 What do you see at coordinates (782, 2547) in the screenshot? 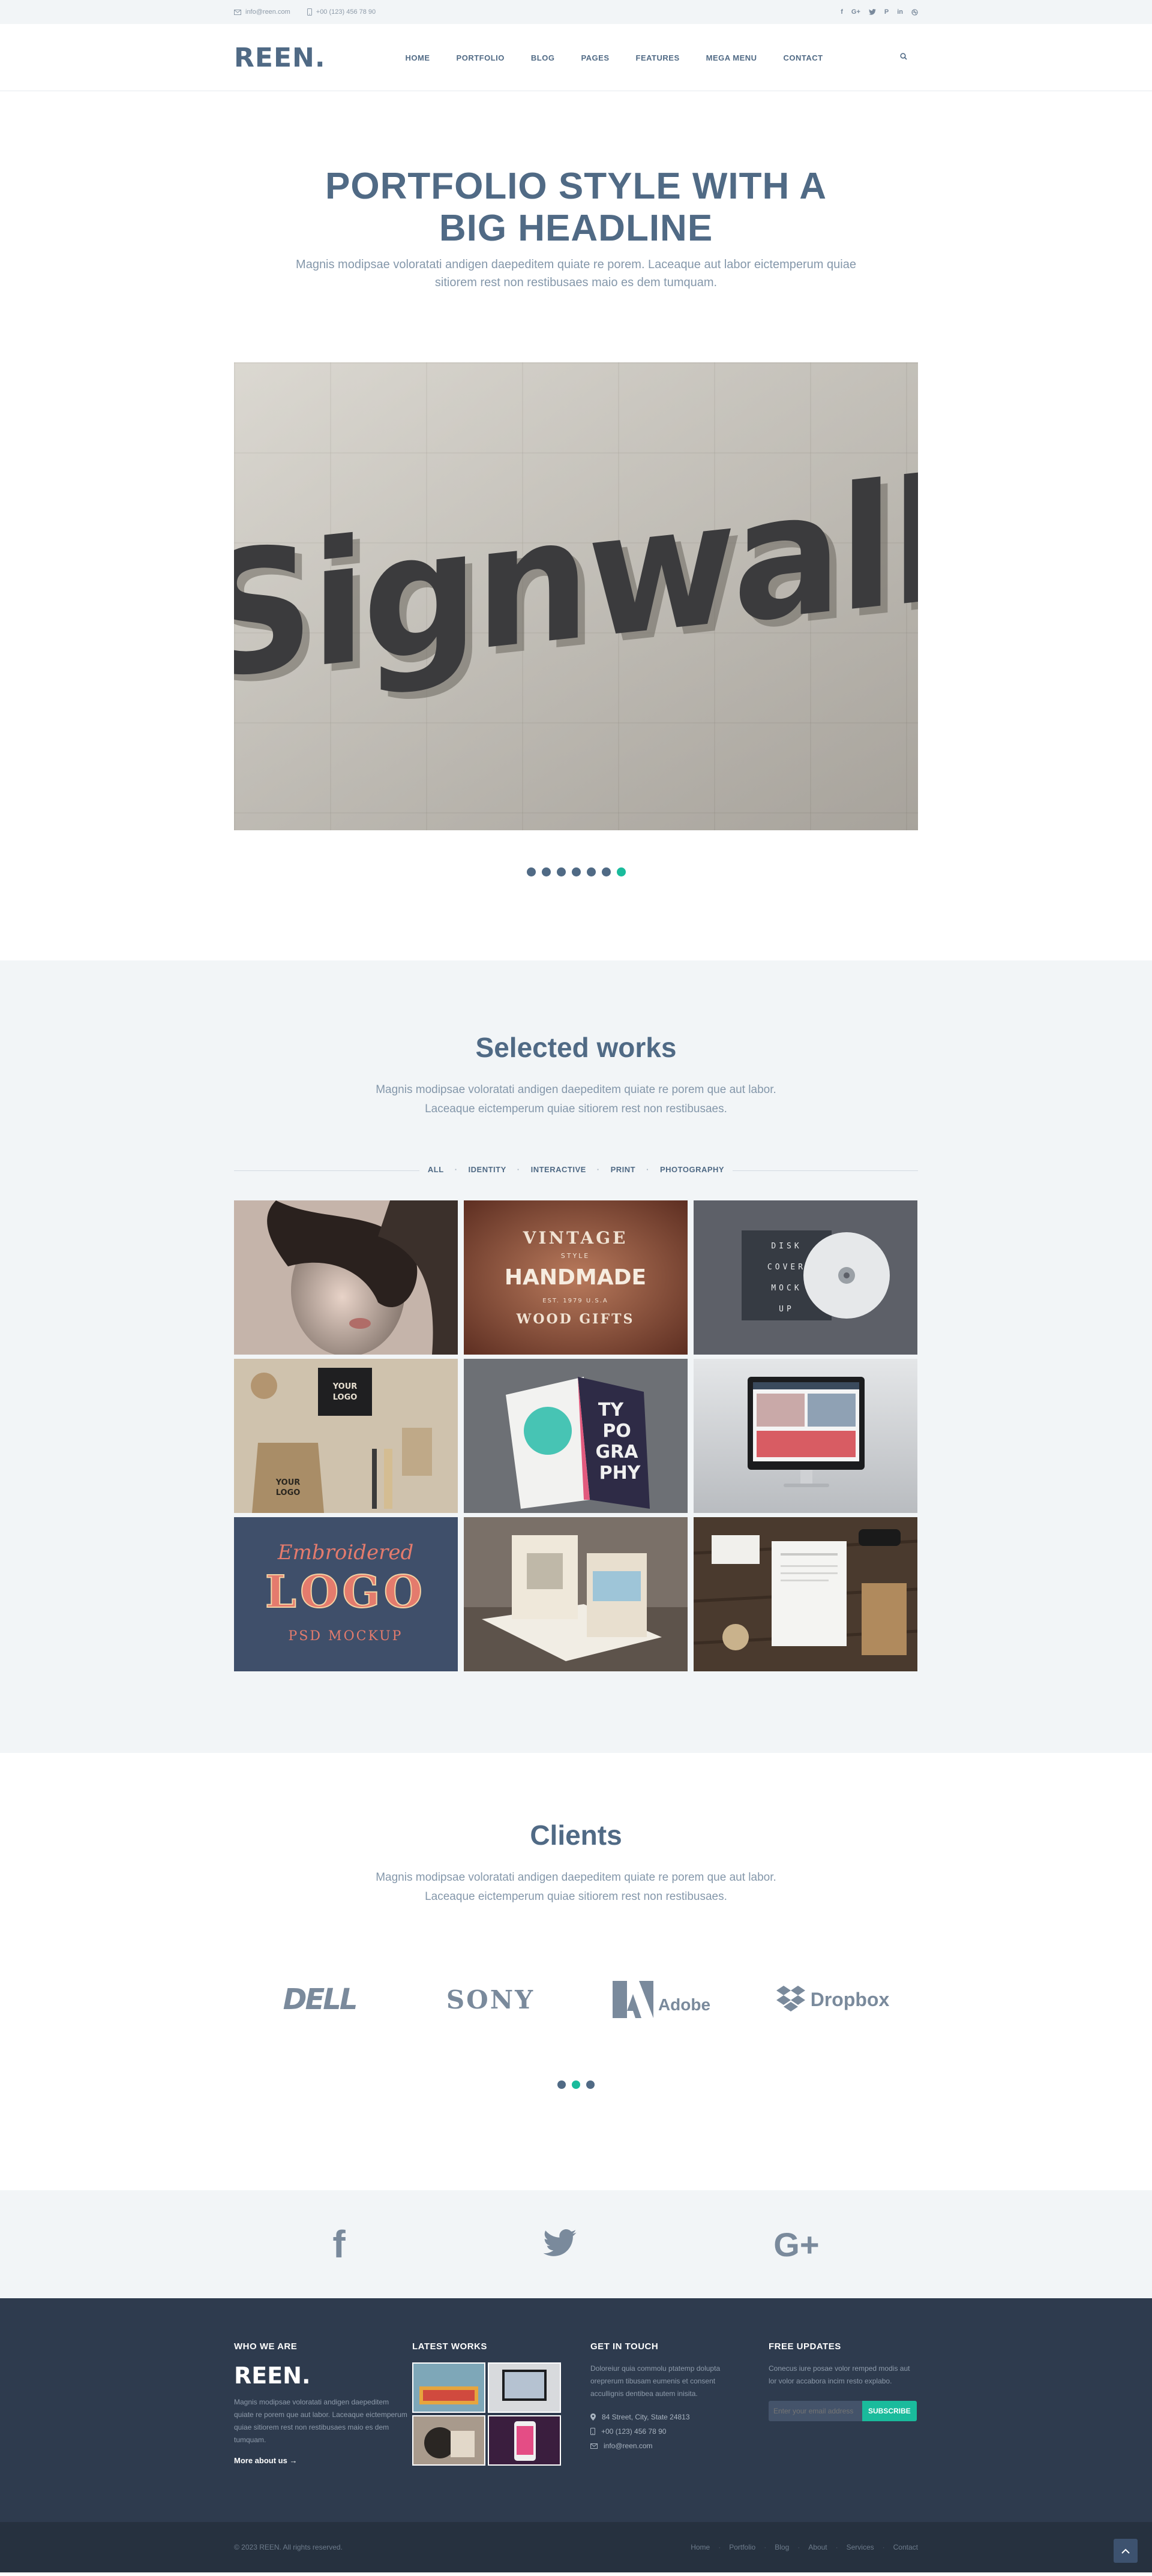
I see `footer-link-blog: Blog` at bounding box center [782, 2547].